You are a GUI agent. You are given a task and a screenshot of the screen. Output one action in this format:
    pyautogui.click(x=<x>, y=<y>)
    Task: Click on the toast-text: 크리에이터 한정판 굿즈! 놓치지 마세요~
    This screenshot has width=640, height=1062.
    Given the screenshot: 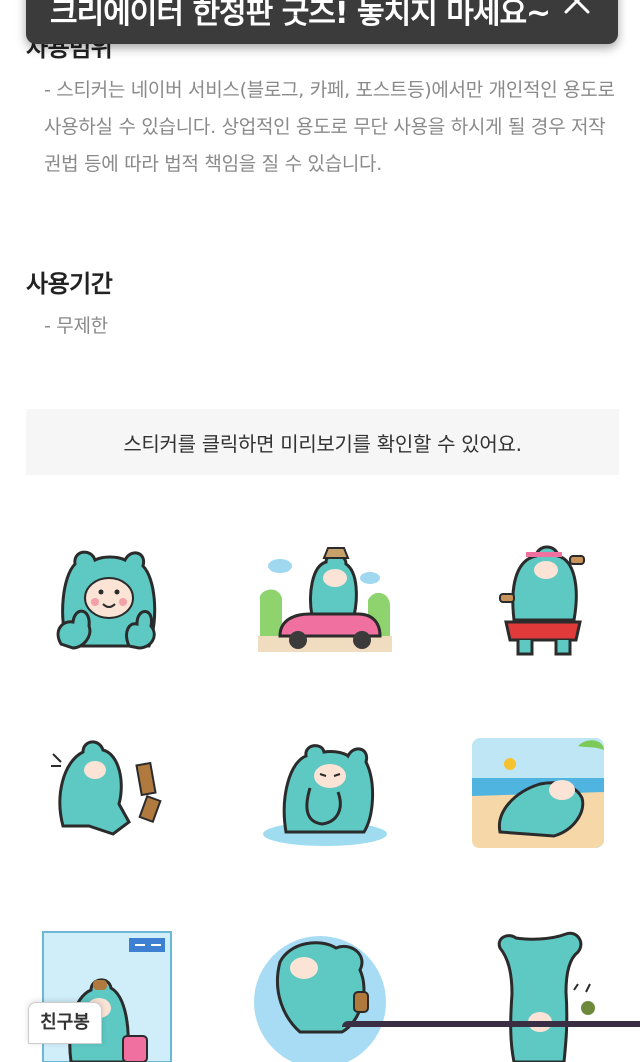 What is the action you would take?
    pyautogui.click(x=300, y=15)
    